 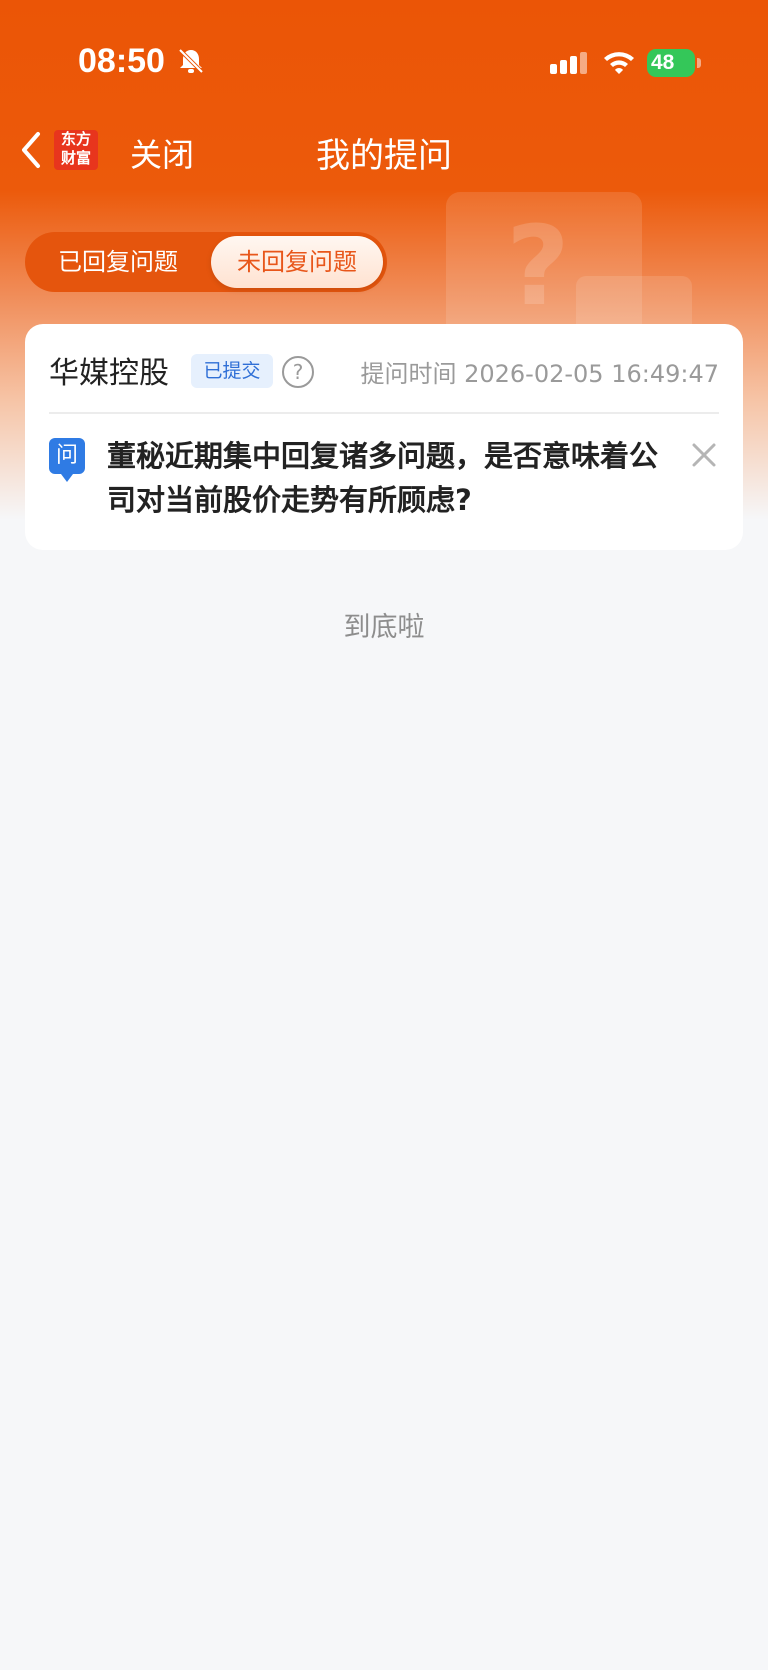 I want to click on battery-indicator: 48, so click(x=674, y=63).